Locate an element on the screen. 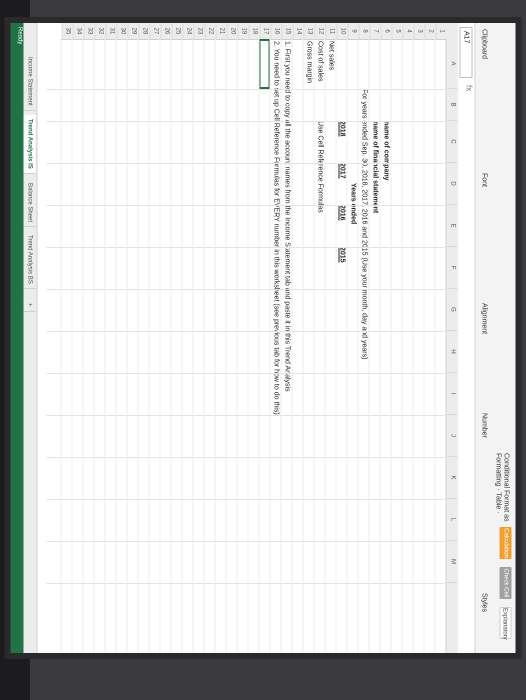 This screenshot has height=700, width=526. row-header: 13 is located at coordinates (309, 31).